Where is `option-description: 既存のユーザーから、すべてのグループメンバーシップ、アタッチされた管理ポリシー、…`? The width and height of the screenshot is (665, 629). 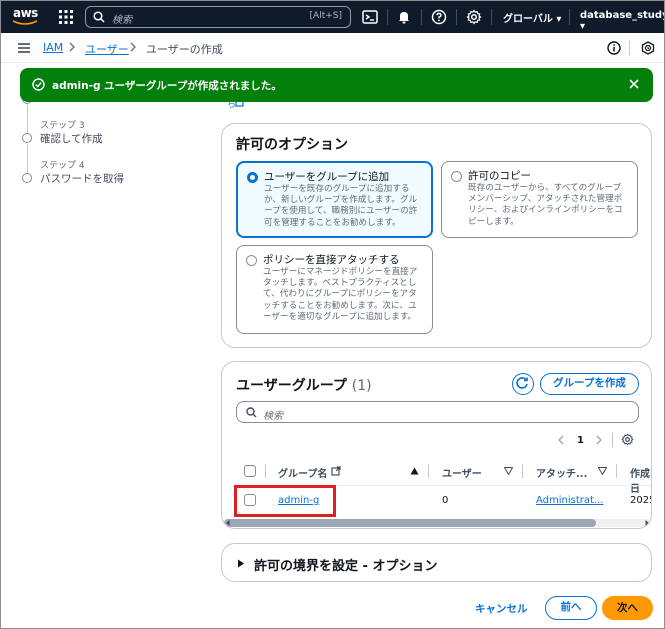
option-description: 既存のユーザーから、すべてのグループメンバーシップ、アタッチされた管理ポリシー、… is located at coordinates (545, 205).